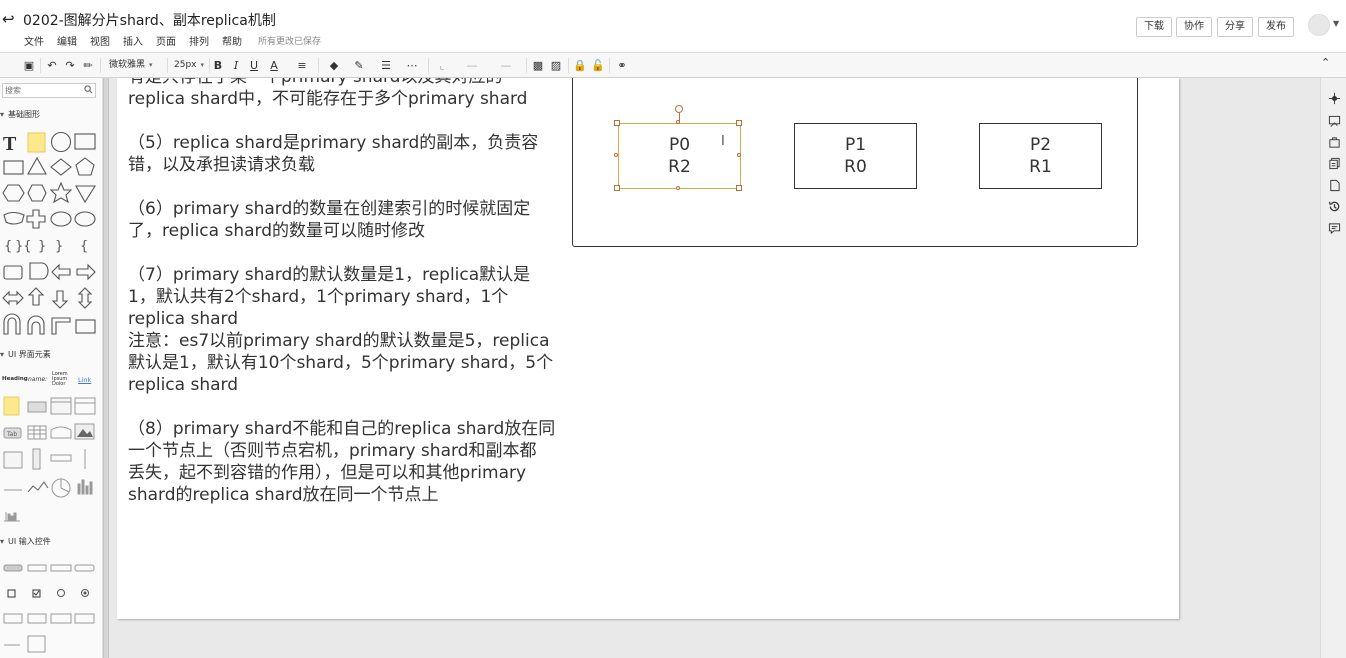  What do you see at coordinates (149, 20) in the screenshot?
I see `document-title: 0202-图解分片shard、副本replica机制` at bounding box center [149, 20].